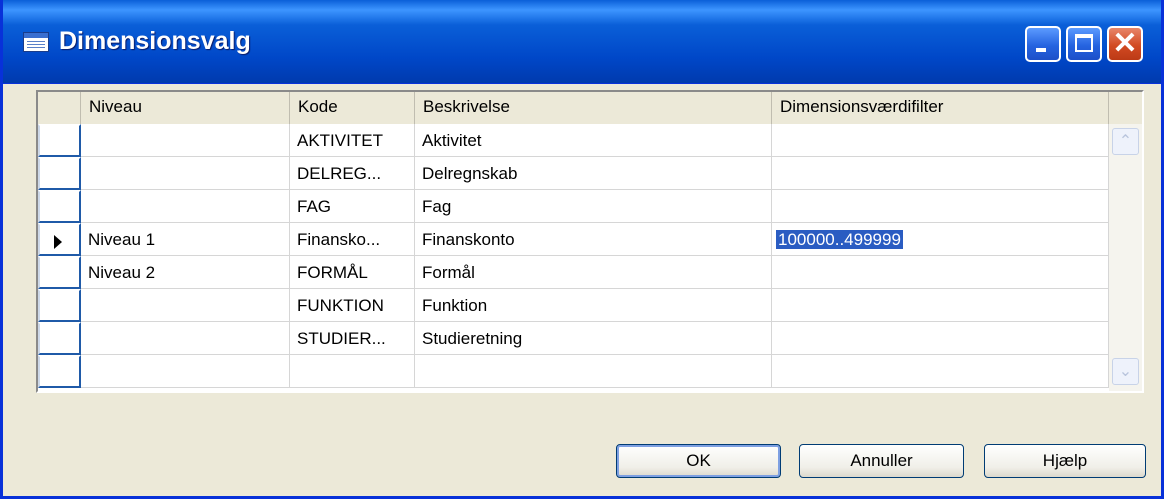  I want to click on cell-beskrivelse: Fag, so click(593, 206).